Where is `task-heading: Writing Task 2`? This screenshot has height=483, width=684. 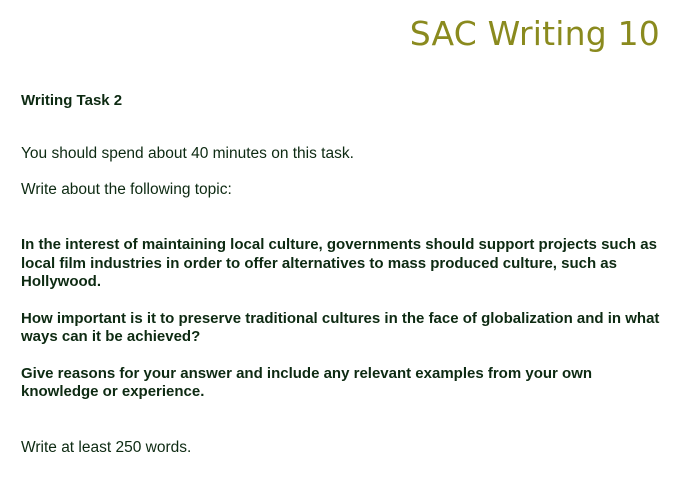 task-heading: Writing Task 2 is located at coordinates (72, 100).